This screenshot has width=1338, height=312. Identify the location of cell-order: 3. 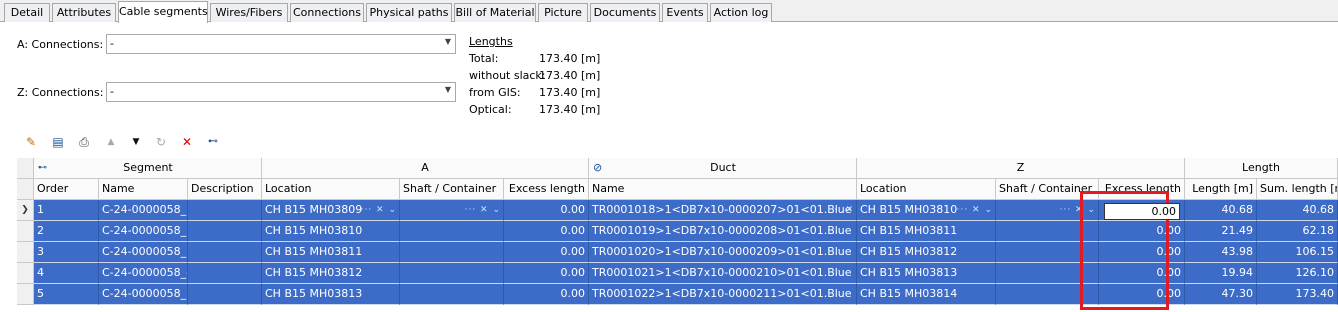
(66, 252).